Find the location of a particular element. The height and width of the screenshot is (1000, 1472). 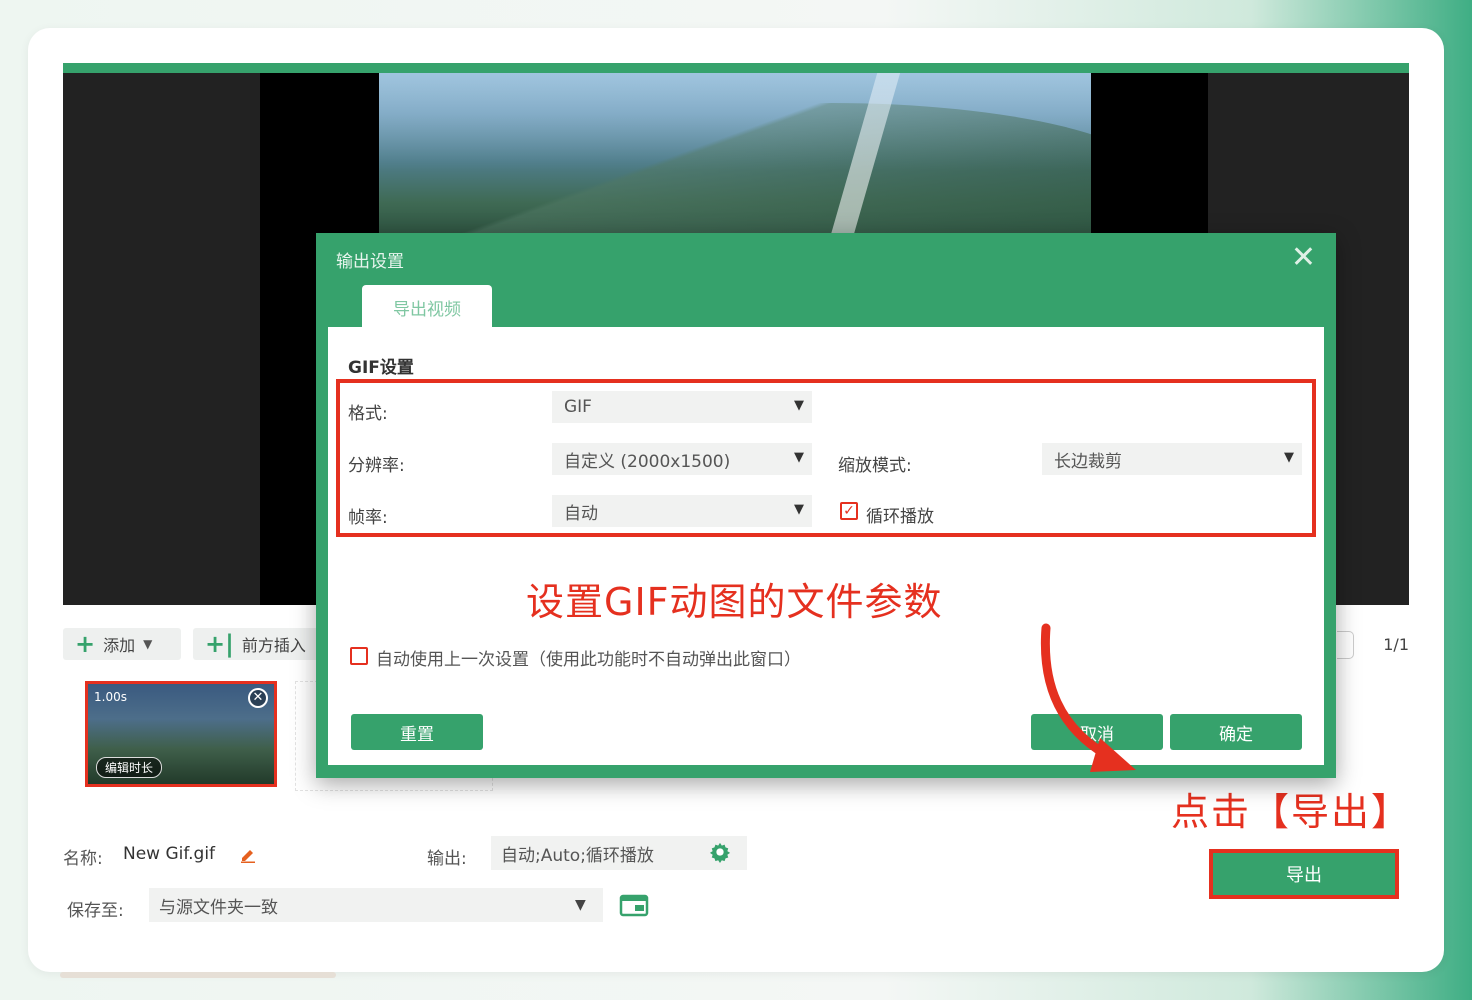

zoom-mode-label: 缩放模式: is located at coordinates (875, 466).